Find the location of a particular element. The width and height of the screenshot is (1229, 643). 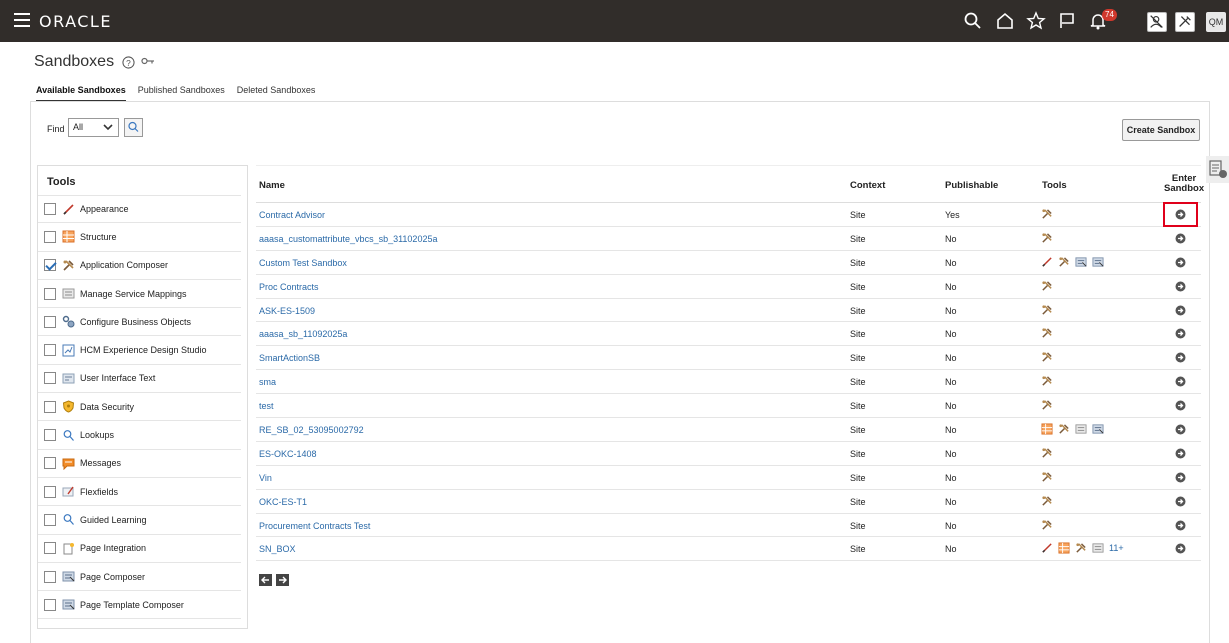

tool-filter-item: Data Security is located at coordinates (139, 407).